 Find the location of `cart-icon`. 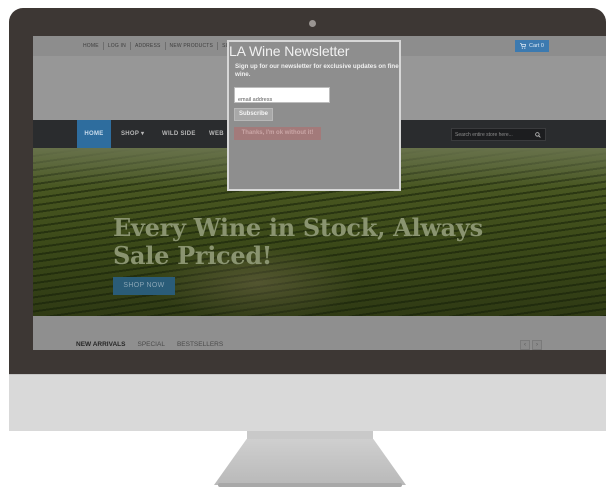

cart-icon is located at coordinates (523, 46).